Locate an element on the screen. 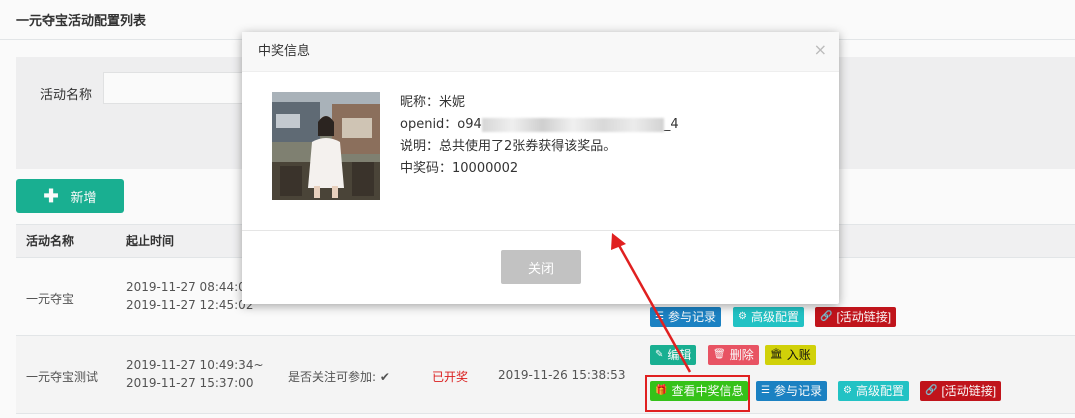 Image resolution: width=1075 pixels, height=418 pixels. annotation-highlight-box is located at coordinates (697, 393).